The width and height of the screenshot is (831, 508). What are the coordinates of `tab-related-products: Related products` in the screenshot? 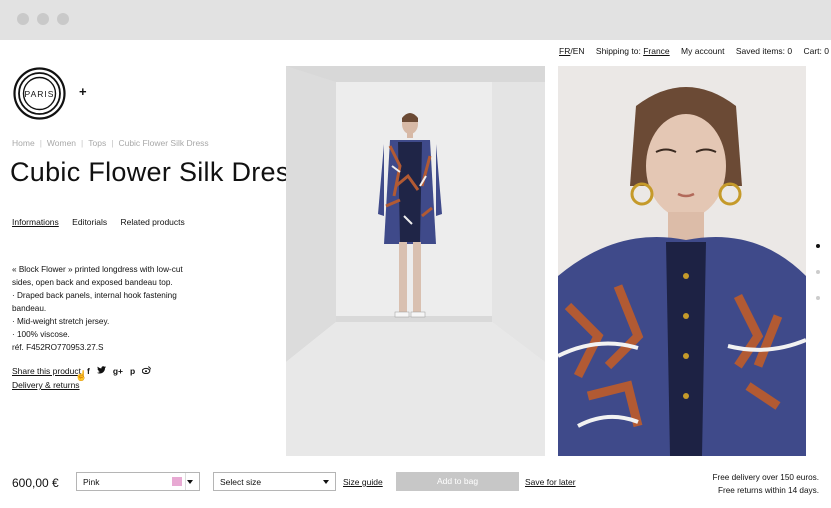 It's located at (153, 222).